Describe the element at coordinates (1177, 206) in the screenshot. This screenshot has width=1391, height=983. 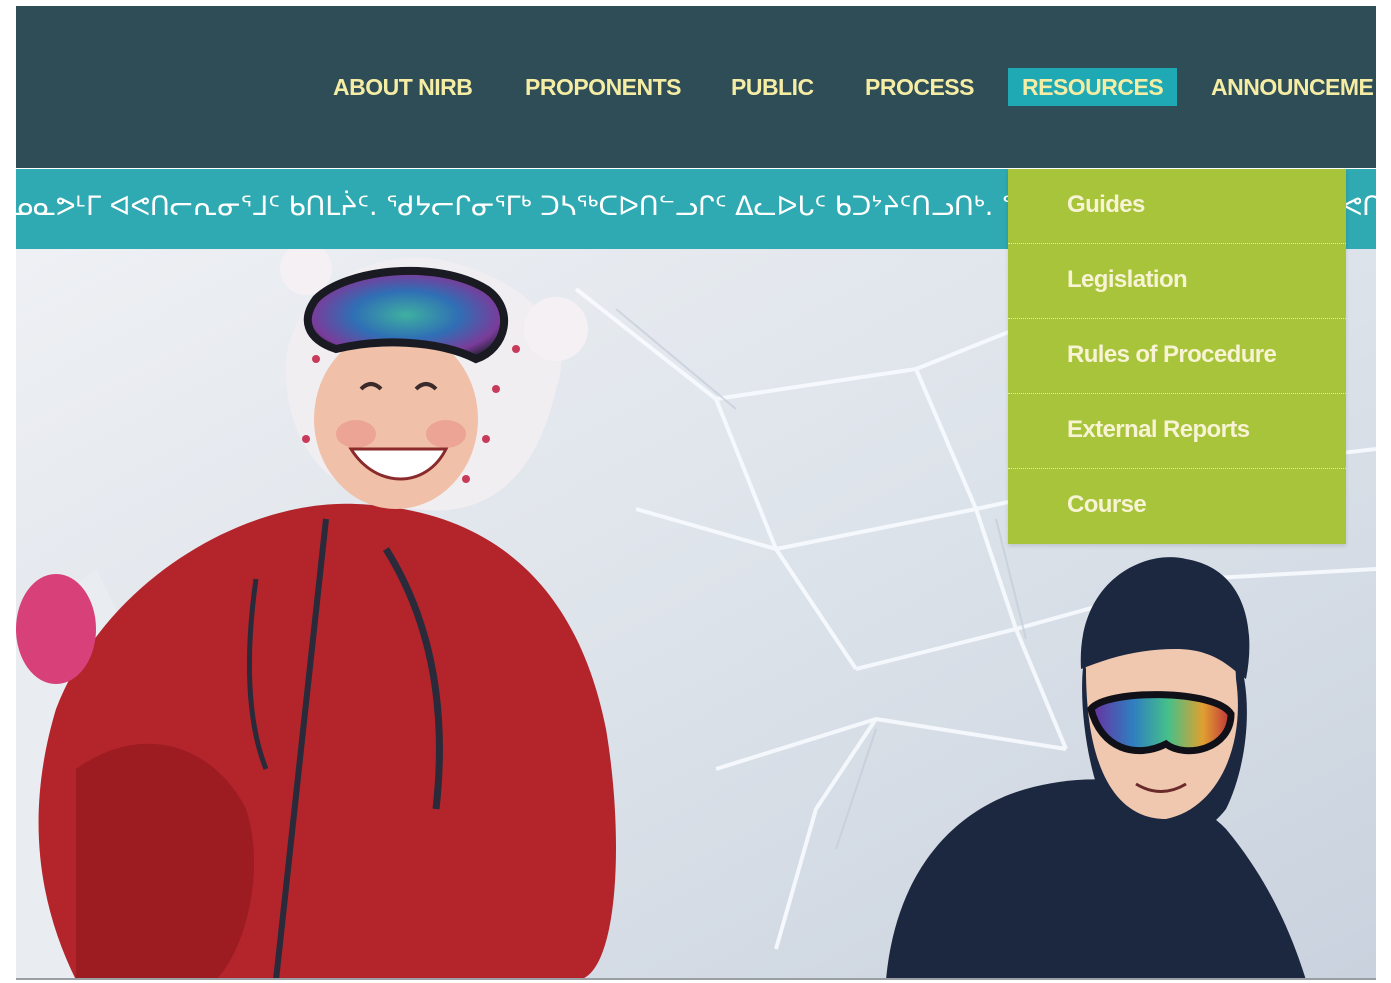
I see `dropdown-item-guides: Guides` at that location.